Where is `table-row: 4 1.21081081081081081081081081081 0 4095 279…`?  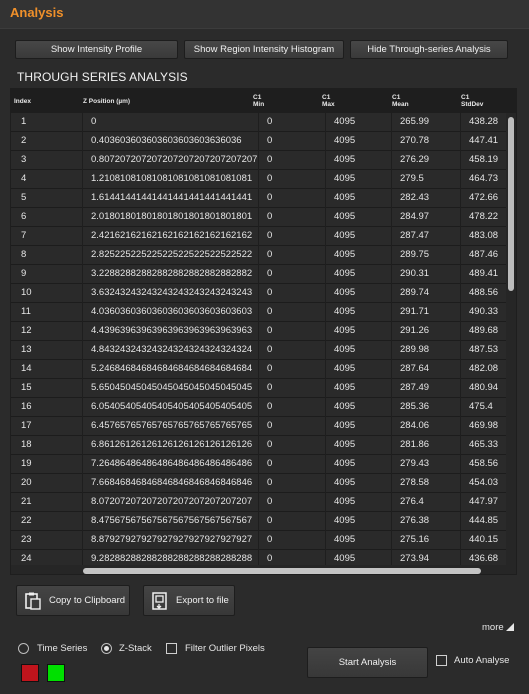
table-row: 4 1.21081081081081081081081081081 0 4095 279… is located at coordinates (258, 179).